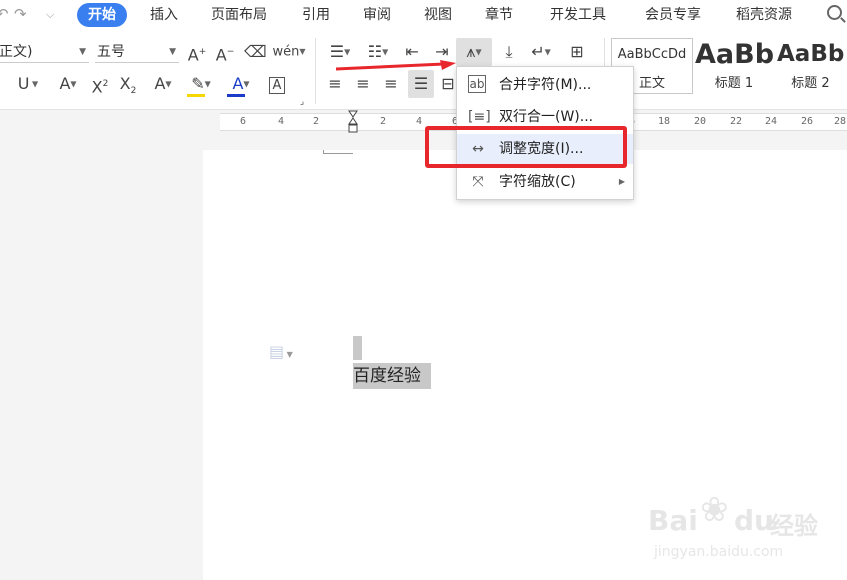  Describe the element at coordinates (621, 181) in the screenshot. I see `submenu-arrow-icon: ▶` at that location.